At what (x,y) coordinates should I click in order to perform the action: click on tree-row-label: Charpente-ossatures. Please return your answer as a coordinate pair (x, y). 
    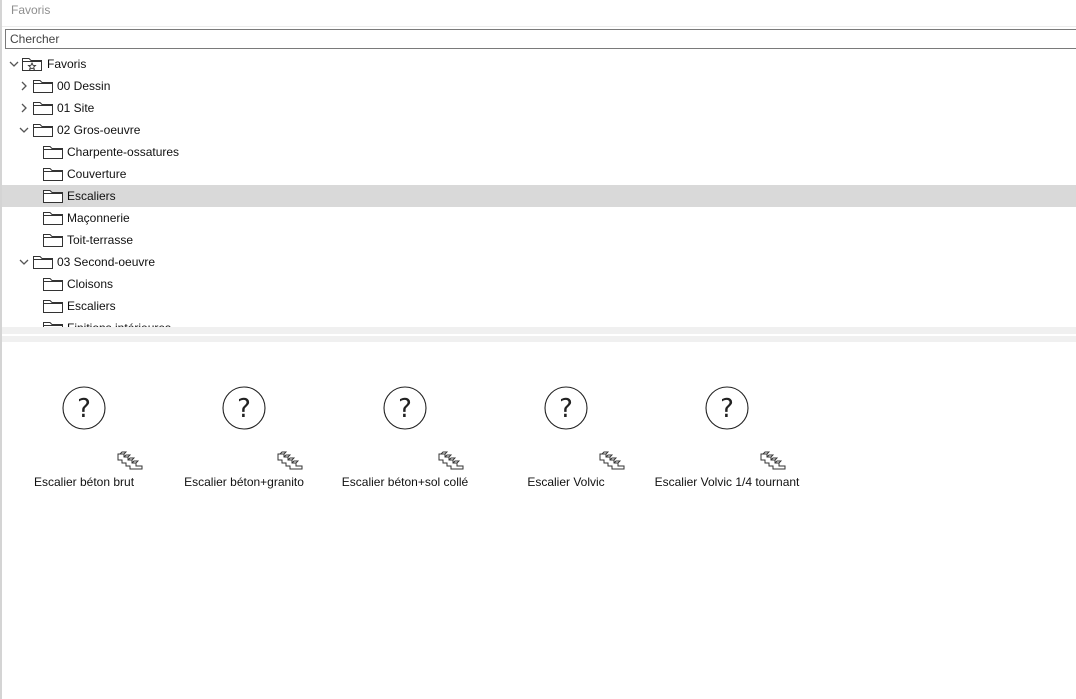
    Looking at the image, I should click on (123, 152).